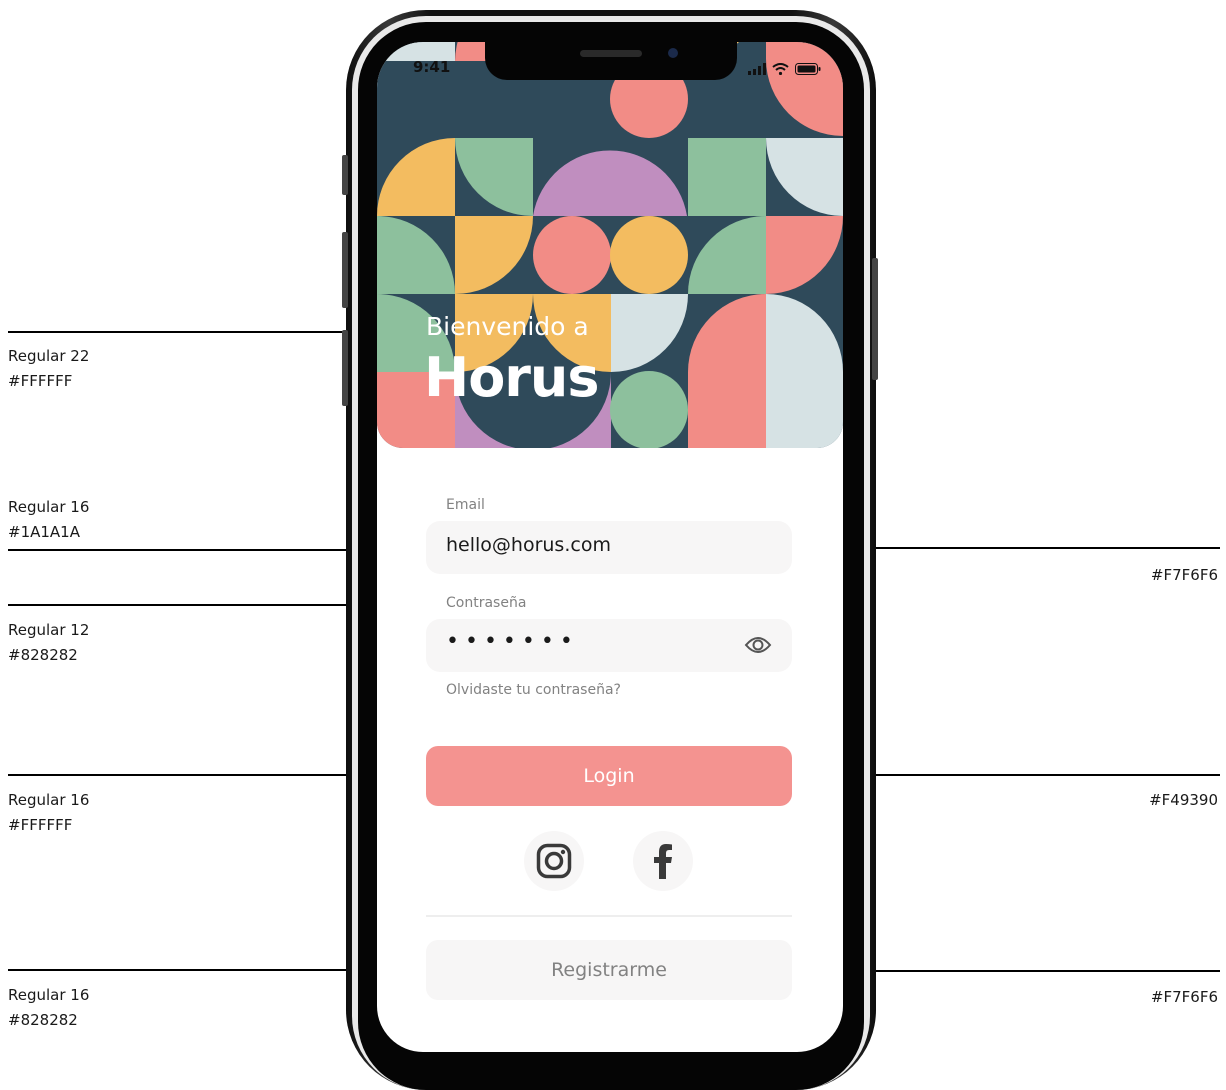 Image resolution: width=1226 pixels, height=1090 pixels. What do you see at coordinates (533, 690) in the screenshot?
I see `forgot-password-link: Olvidaste tu contraseña?` at bounding box center [533, 690].